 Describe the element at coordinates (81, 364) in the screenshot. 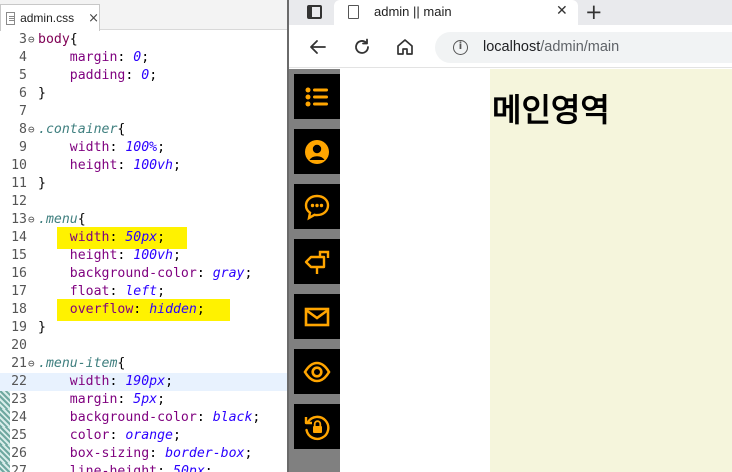

I see `code-text: .menu-item{` at that location.